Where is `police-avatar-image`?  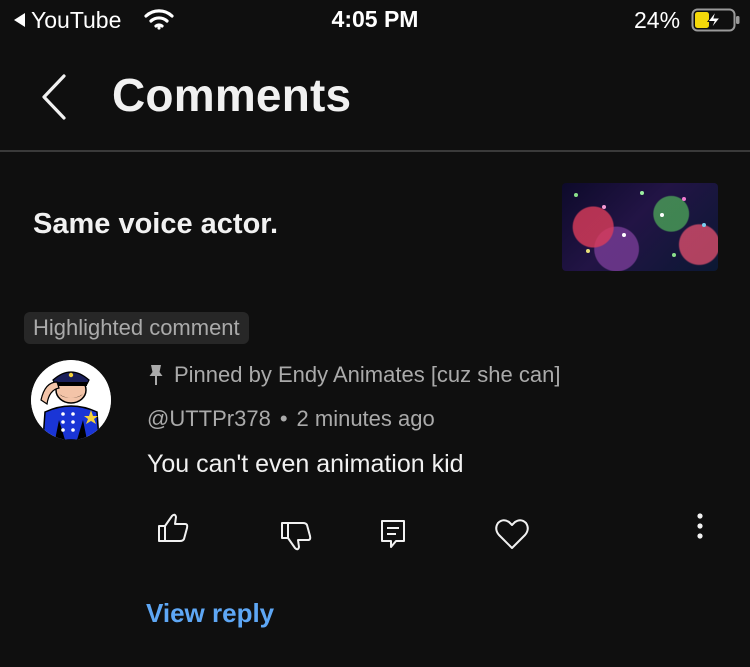 police-avatar-image is located at coordinates (71, 400).